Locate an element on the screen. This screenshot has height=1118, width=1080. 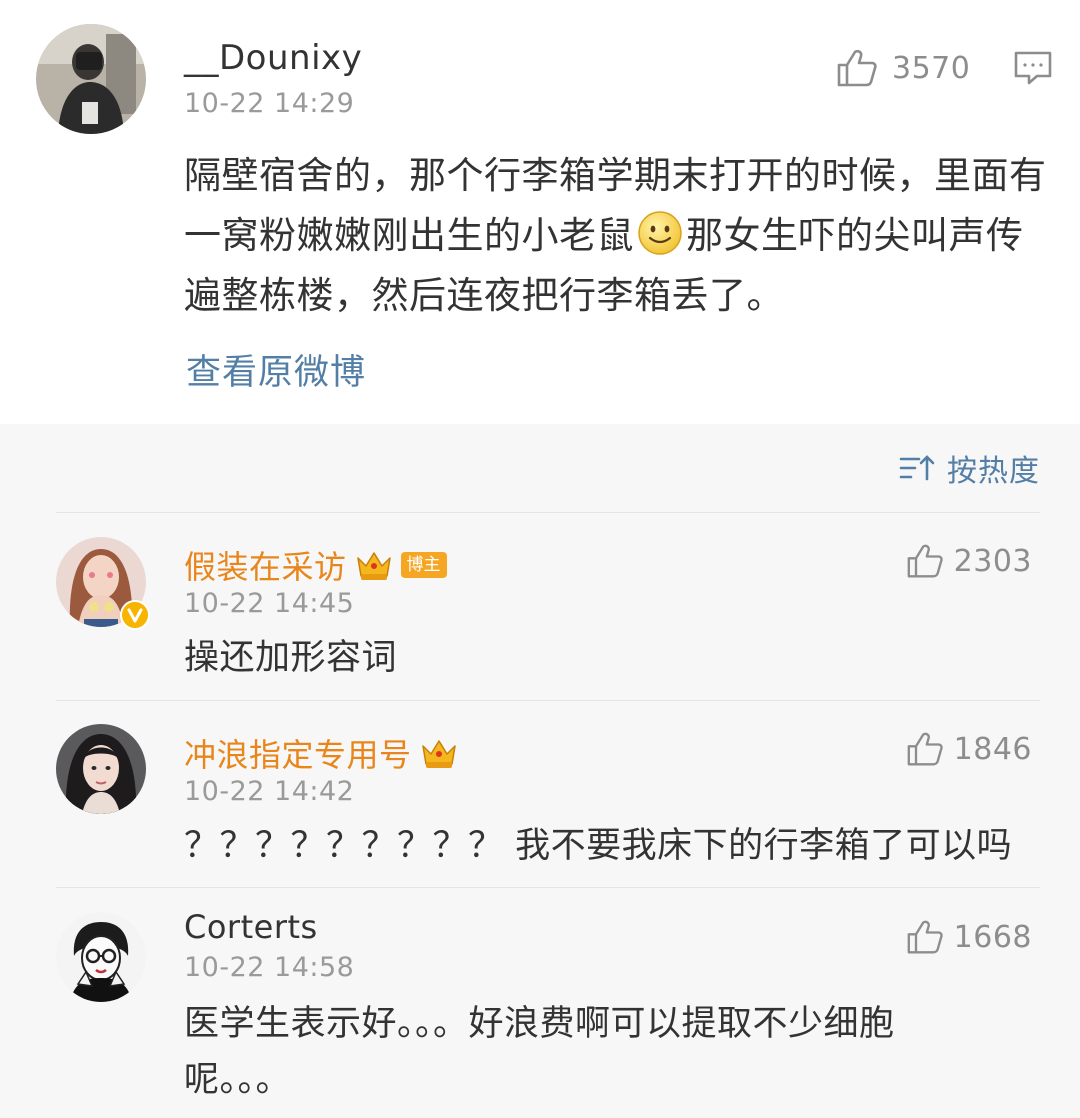
comment-like-button: 2303 is located at coordinates (969, 561).